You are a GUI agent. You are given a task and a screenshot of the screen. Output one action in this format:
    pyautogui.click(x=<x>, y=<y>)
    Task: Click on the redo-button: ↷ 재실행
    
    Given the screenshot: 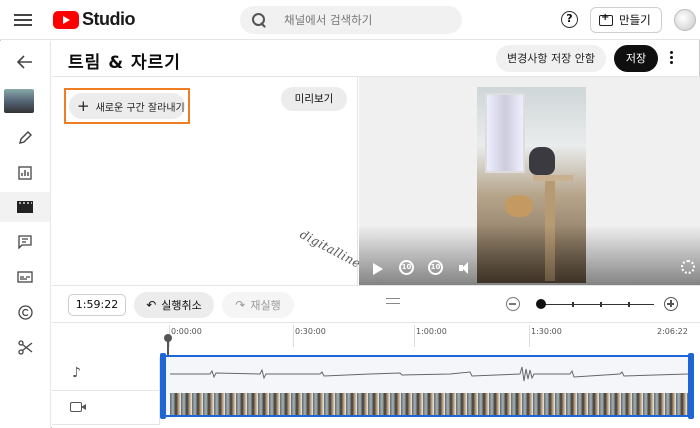 What is the action you would take?
    pyautogui.click(x=258, y=305)
    